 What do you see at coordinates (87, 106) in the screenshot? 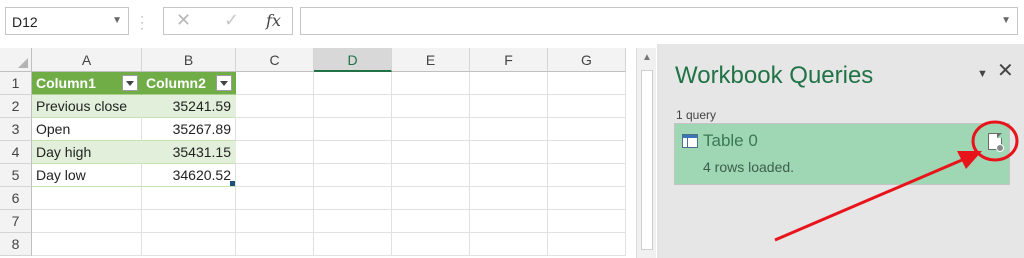
I see `table-cell-label: Previous close` at bounding box center [87, 106].